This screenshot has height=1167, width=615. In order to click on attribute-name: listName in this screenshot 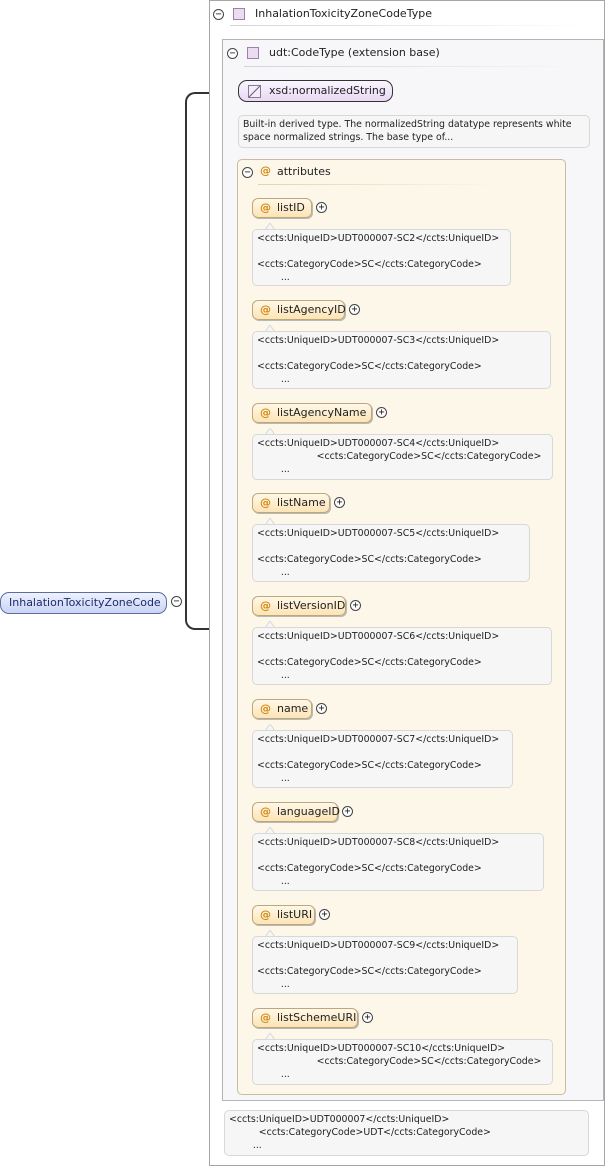, I will do `click(301, 502)`.